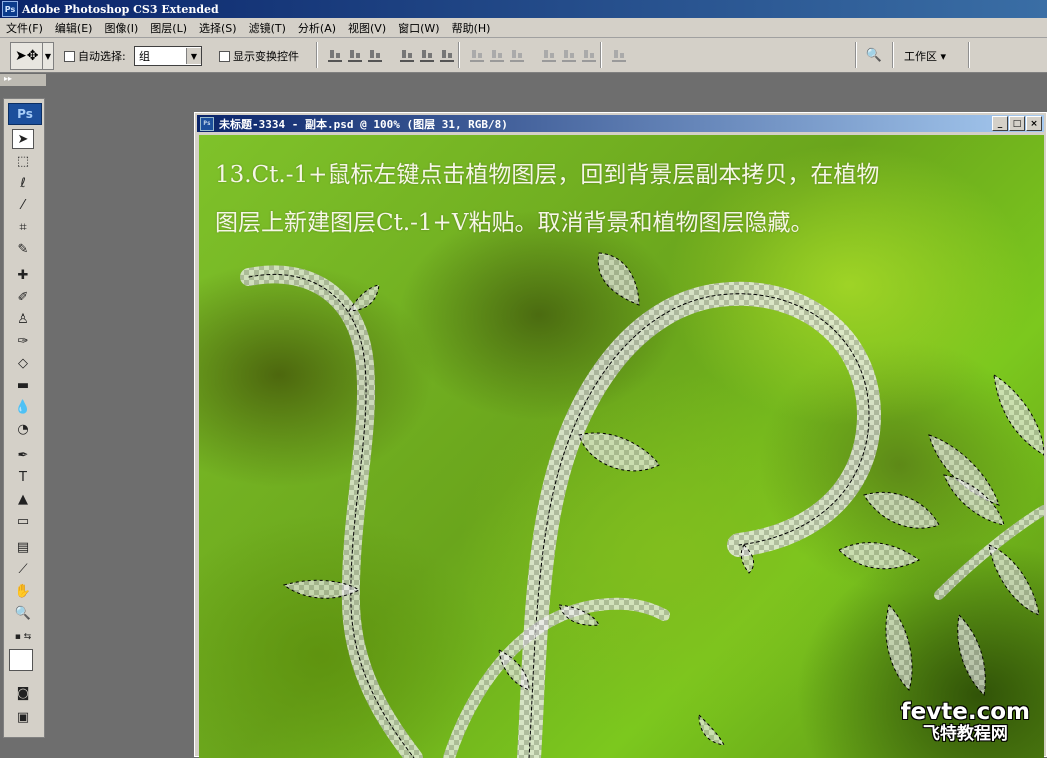 The width and height of the screenshot is (1047, 758). Describe the element at coordinates (23, 297) in the screenshot. I see `brush-tool-icon: ✐` at that location.